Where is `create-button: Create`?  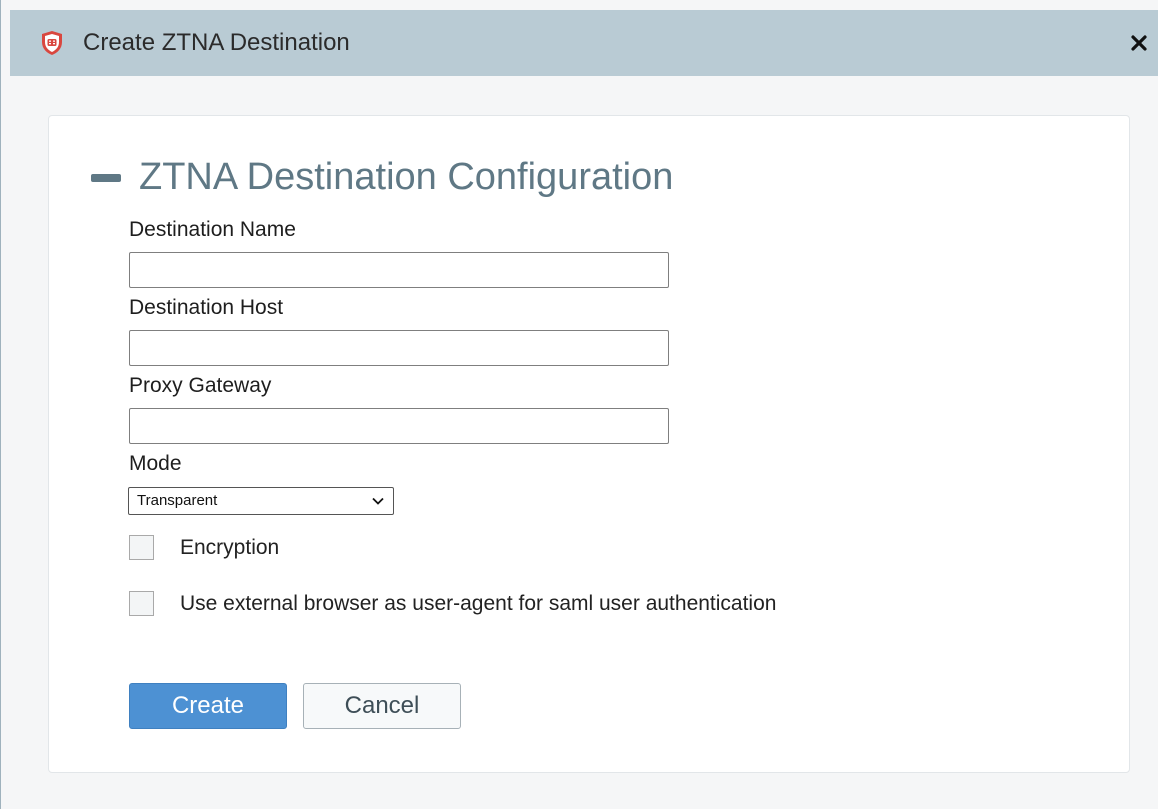 create-button: Create is located at coordinates (208, 706).